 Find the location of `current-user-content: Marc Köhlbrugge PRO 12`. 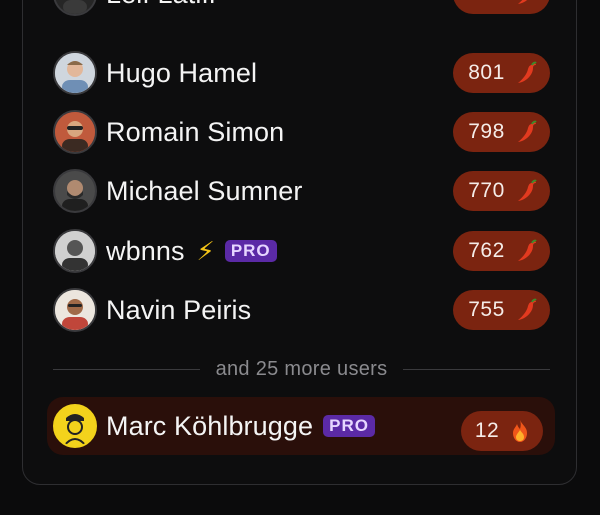

current-user-content: Marc Köhlbrugge PRO 12 is located at coordinates (301, 426).